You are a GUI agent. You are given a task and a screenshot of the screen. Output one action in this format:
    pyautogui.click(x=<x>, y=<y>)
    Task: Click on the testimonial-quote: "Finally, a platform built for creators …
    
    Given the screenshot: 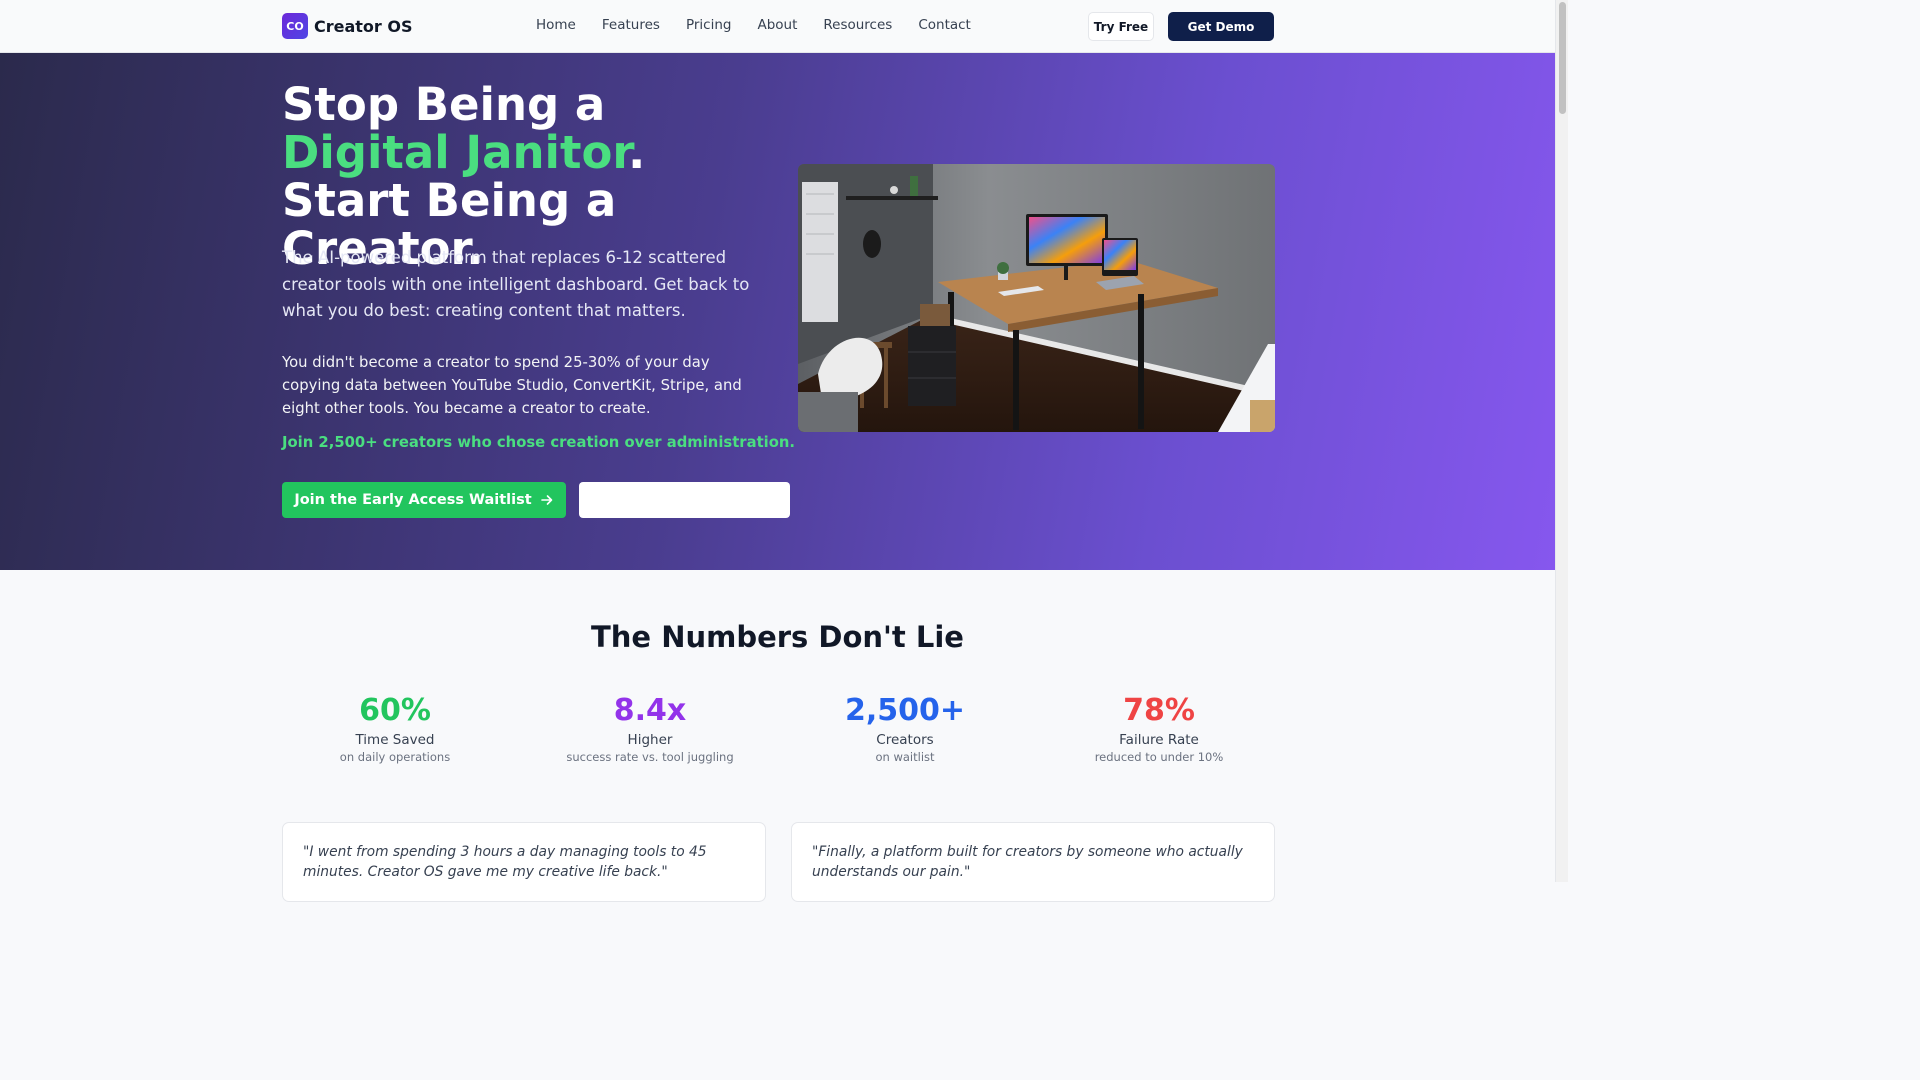 What is the action you would take?
    pyautogui.click(x=1027, y=862)
    